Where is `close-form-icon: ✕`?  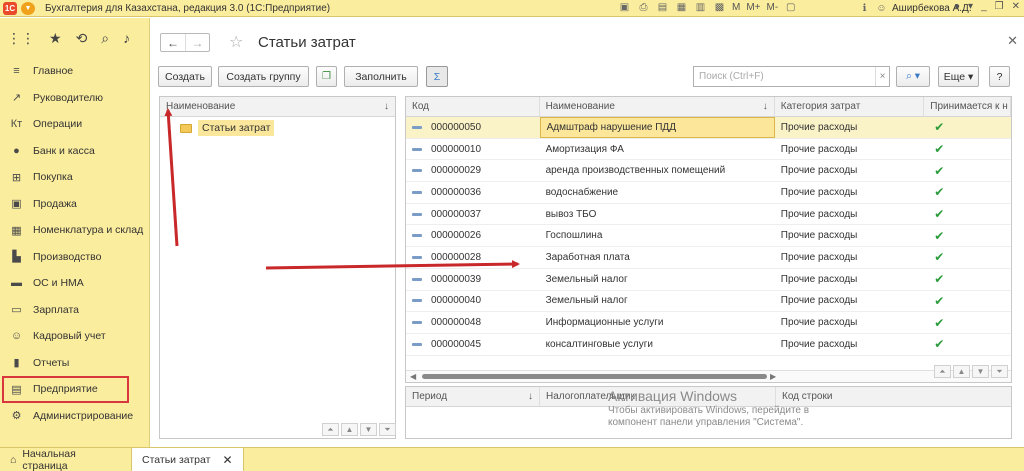
close-form-icon: ✕ is located at coordinates (1012, 41).